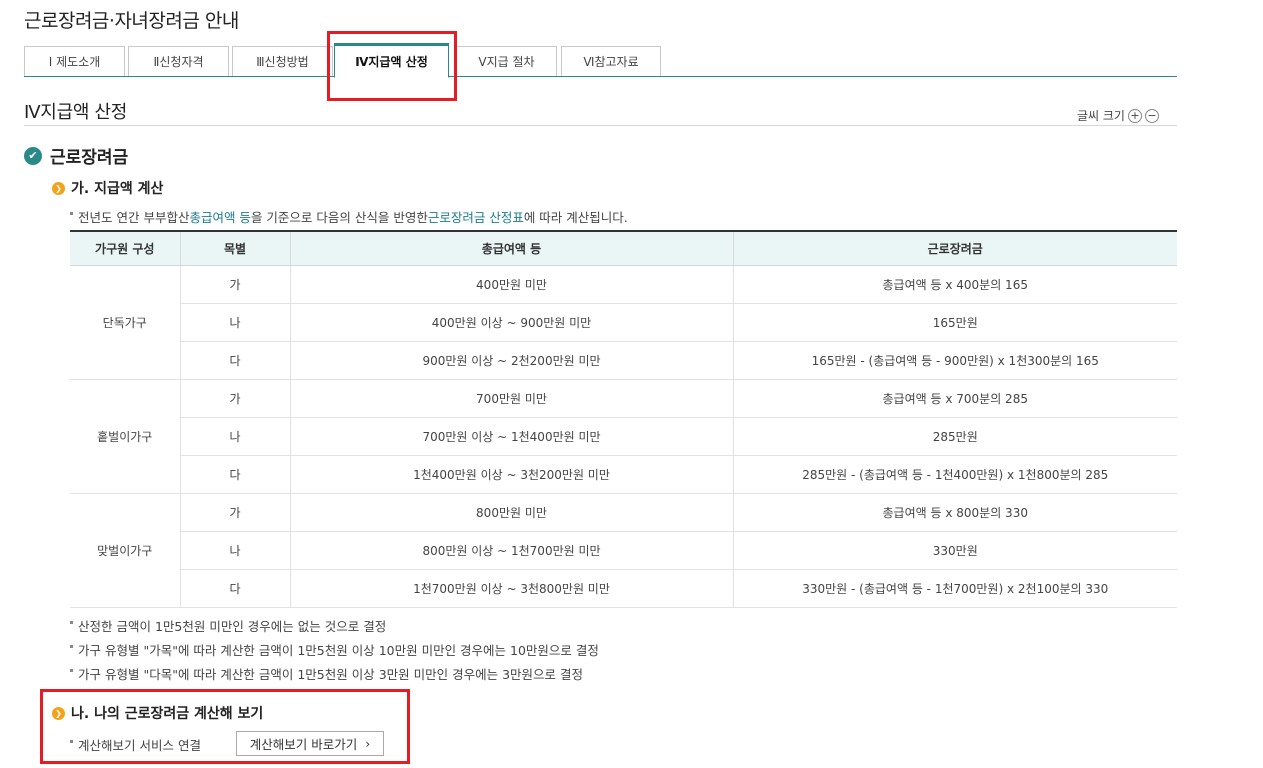  What do you see at coordinates (476, 216) in the screenshot?
I see `calc-table-link: 근로장려금 산정표` at bounding box center [476, 216].